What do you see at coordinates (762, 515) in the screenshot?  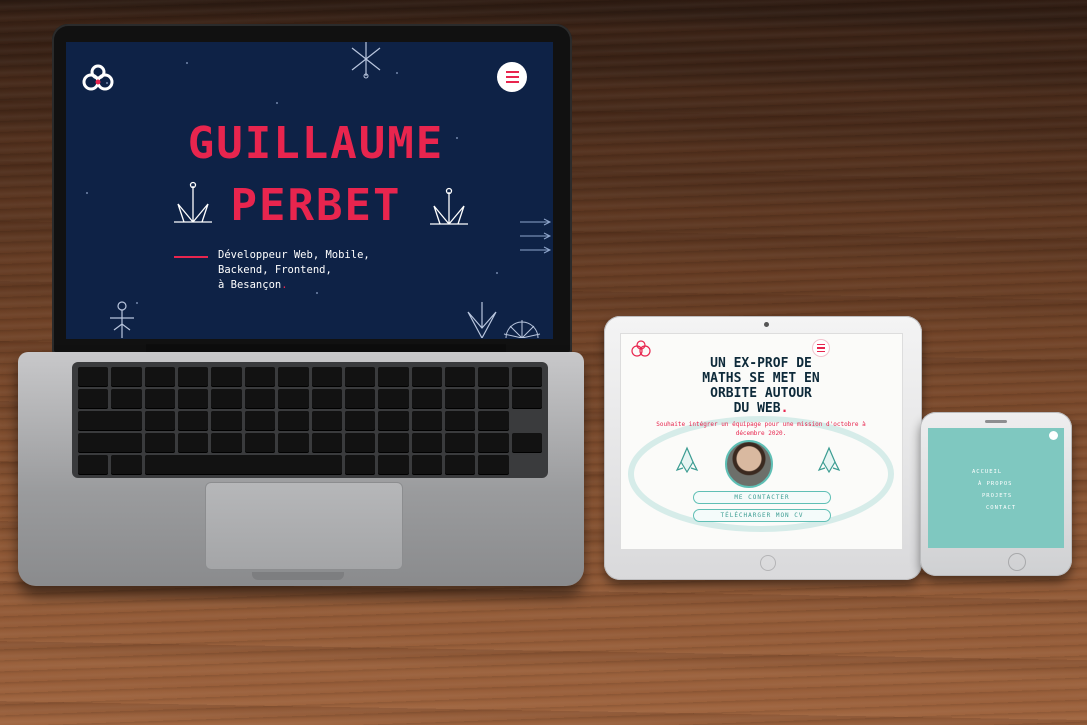 I see `download-cv-button: TÉLÉCHARGER MON CV` at bounding box center [762, 515].